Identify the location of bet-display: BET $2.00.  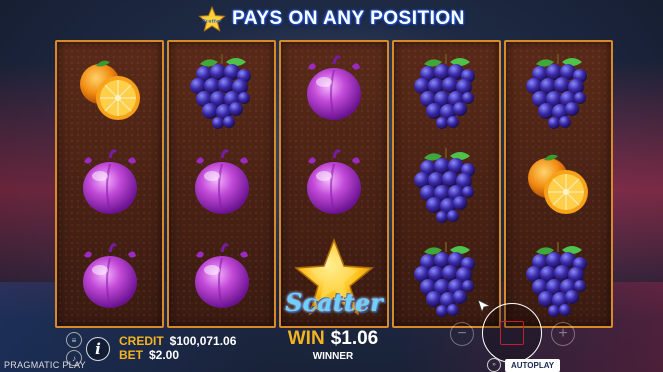
(149, 355).